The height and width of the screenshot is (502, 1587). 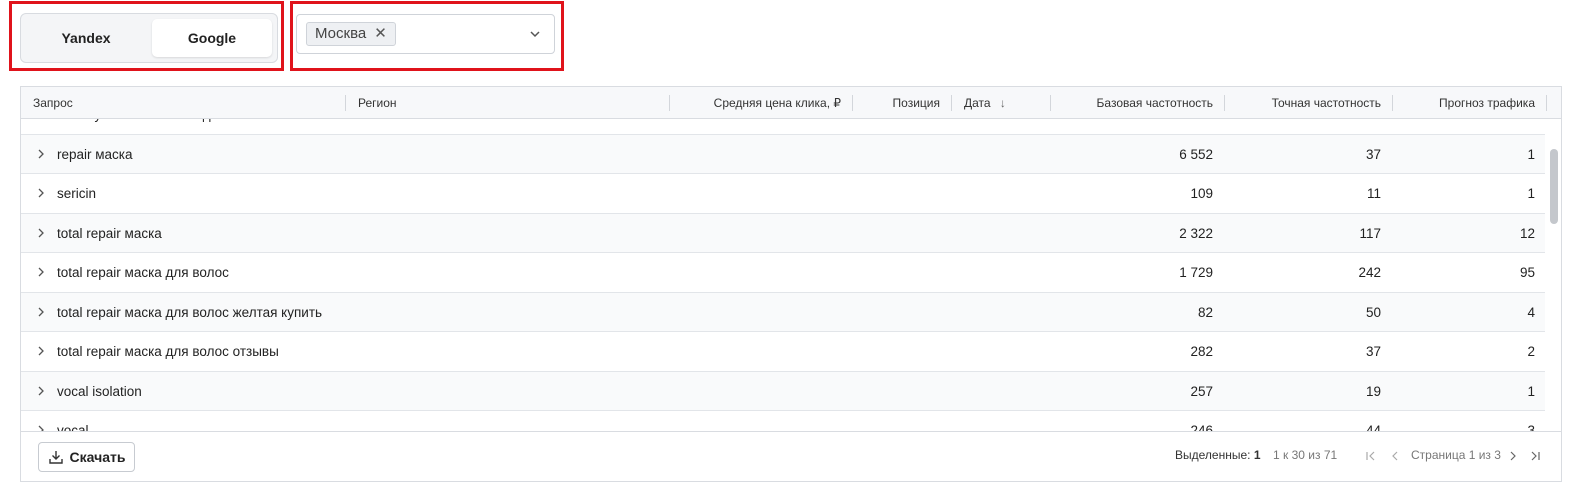 What do you see at coordinates (1305, 455) in the screenshot?
I see `range-text: 1 к 30 из 71` at bounding box center [1305, 455].